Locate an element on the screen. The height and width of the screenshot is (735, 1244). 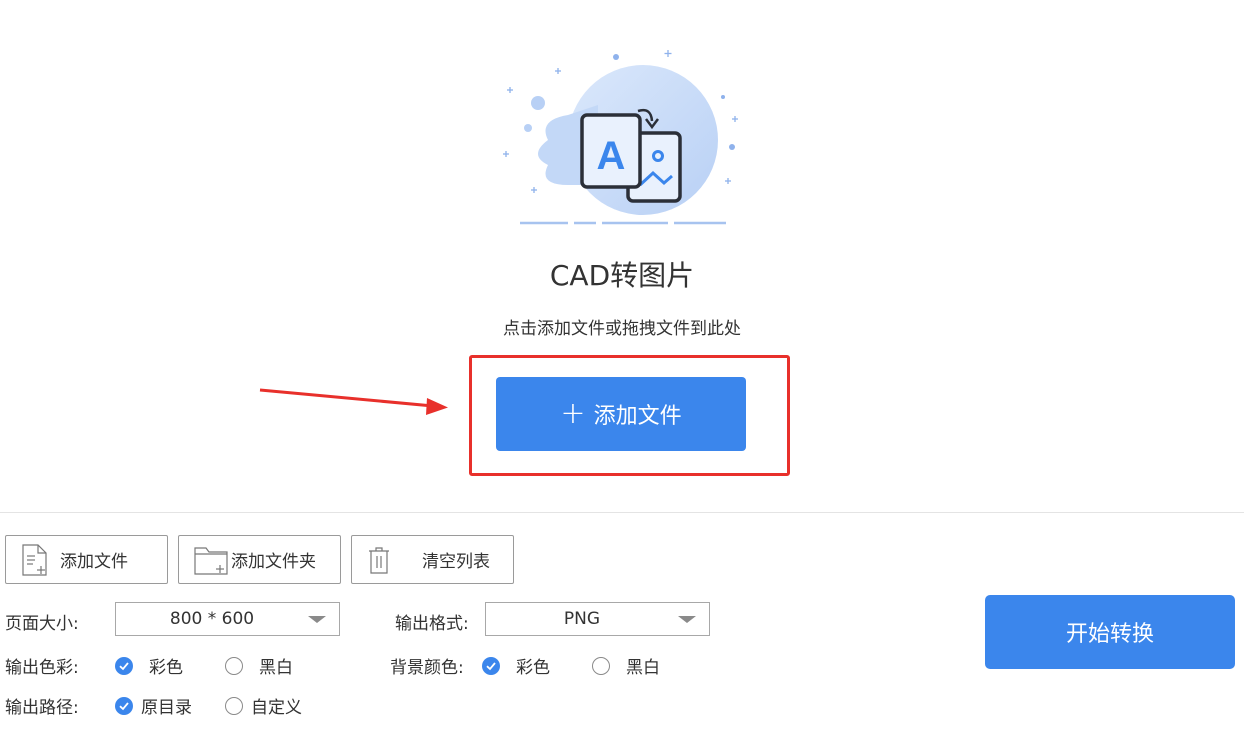
page-size-select: 800 * 600 is located at coordinates (227, 619).